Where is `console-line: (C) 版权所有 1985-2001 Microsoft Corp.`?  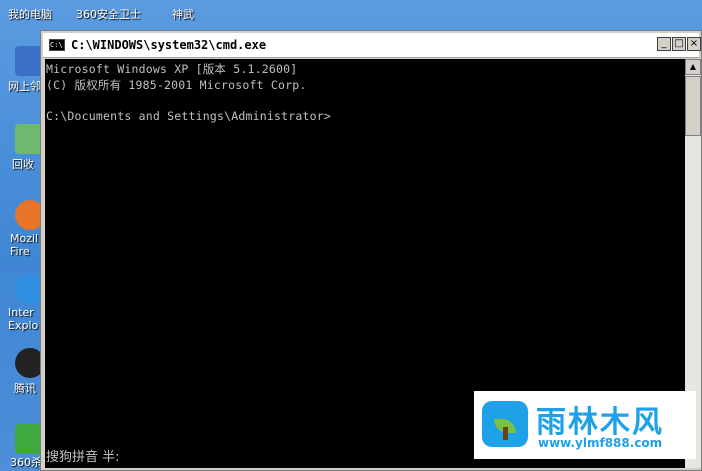 console-line: (C) 版权所有 1985-2001 Microsoft Corp. is located at coordinates (176, 85).